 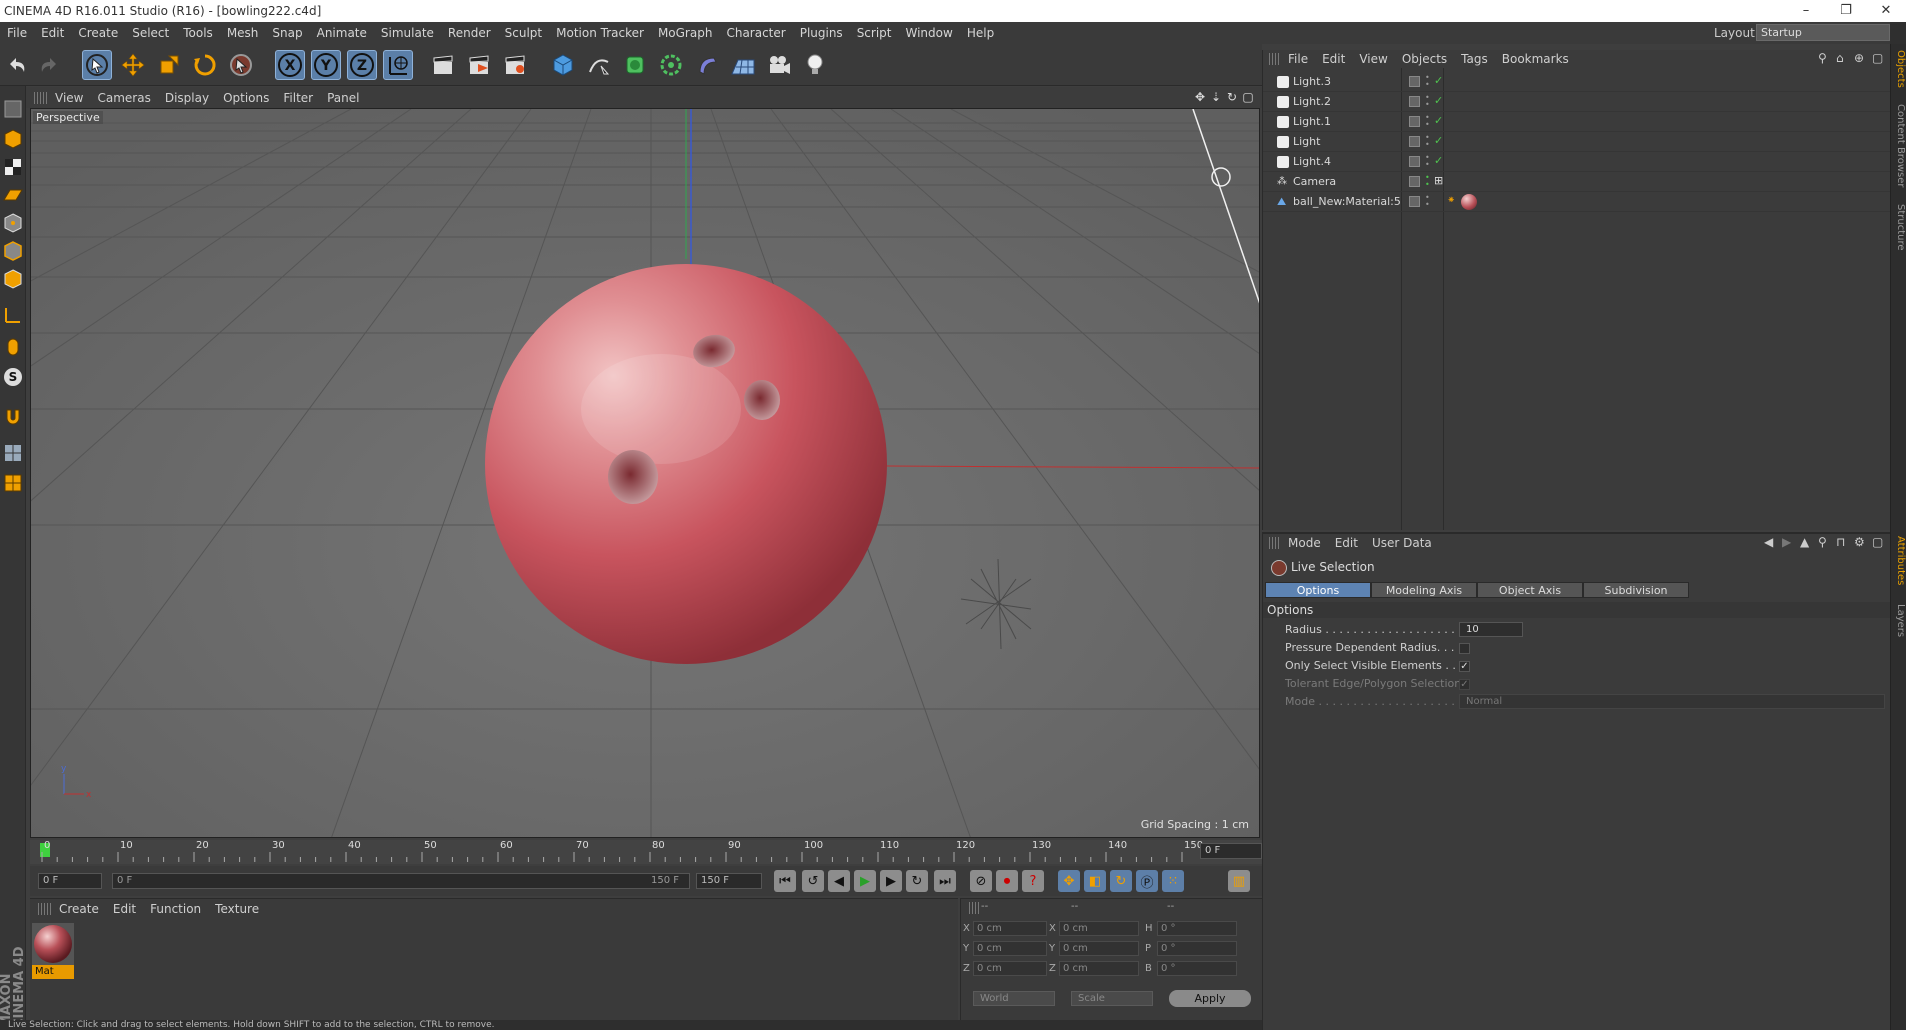 What do you see at coordinates (1333, 59) in the screenshot?
I see `obj-menu-edit: Edit` at bounding box center [1333, 59].